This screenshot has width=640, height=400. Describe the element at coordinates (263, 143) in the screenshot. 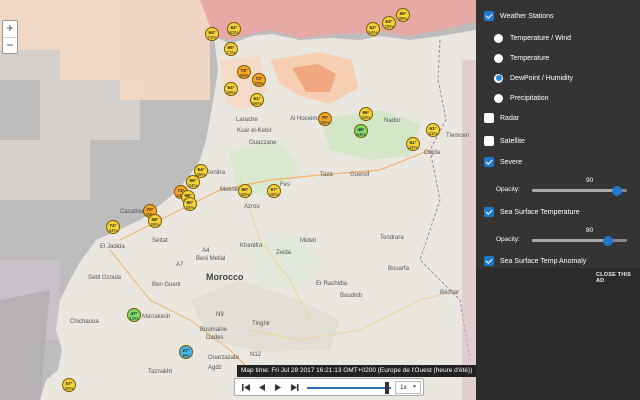

I see `map-label: Ouazzane` at that location.